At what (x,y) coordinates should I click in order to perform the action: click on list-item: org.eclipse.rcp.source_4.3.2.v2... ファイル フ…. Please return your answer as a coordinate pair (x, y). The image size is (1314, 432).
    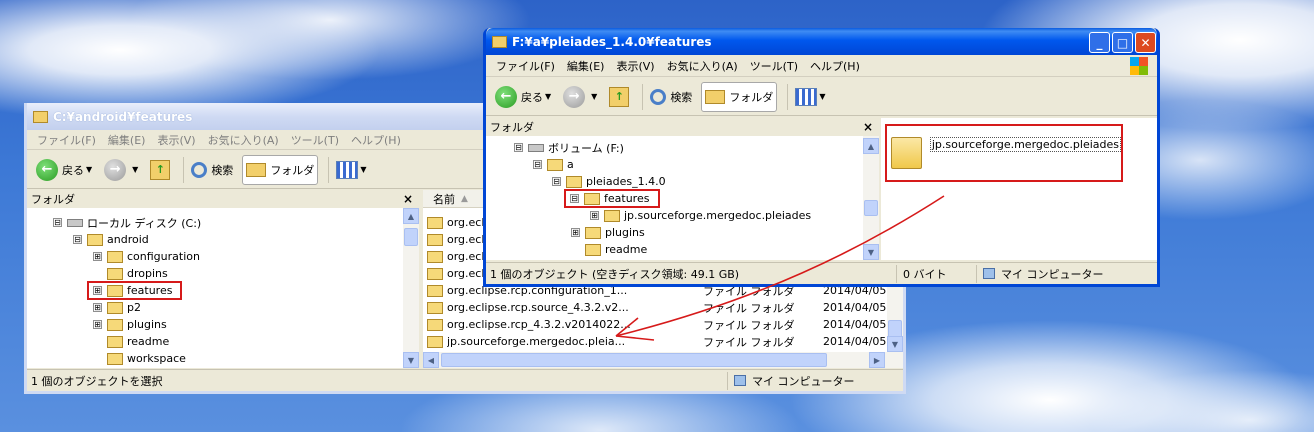
    Looking at the image, I should click on (655, 307).